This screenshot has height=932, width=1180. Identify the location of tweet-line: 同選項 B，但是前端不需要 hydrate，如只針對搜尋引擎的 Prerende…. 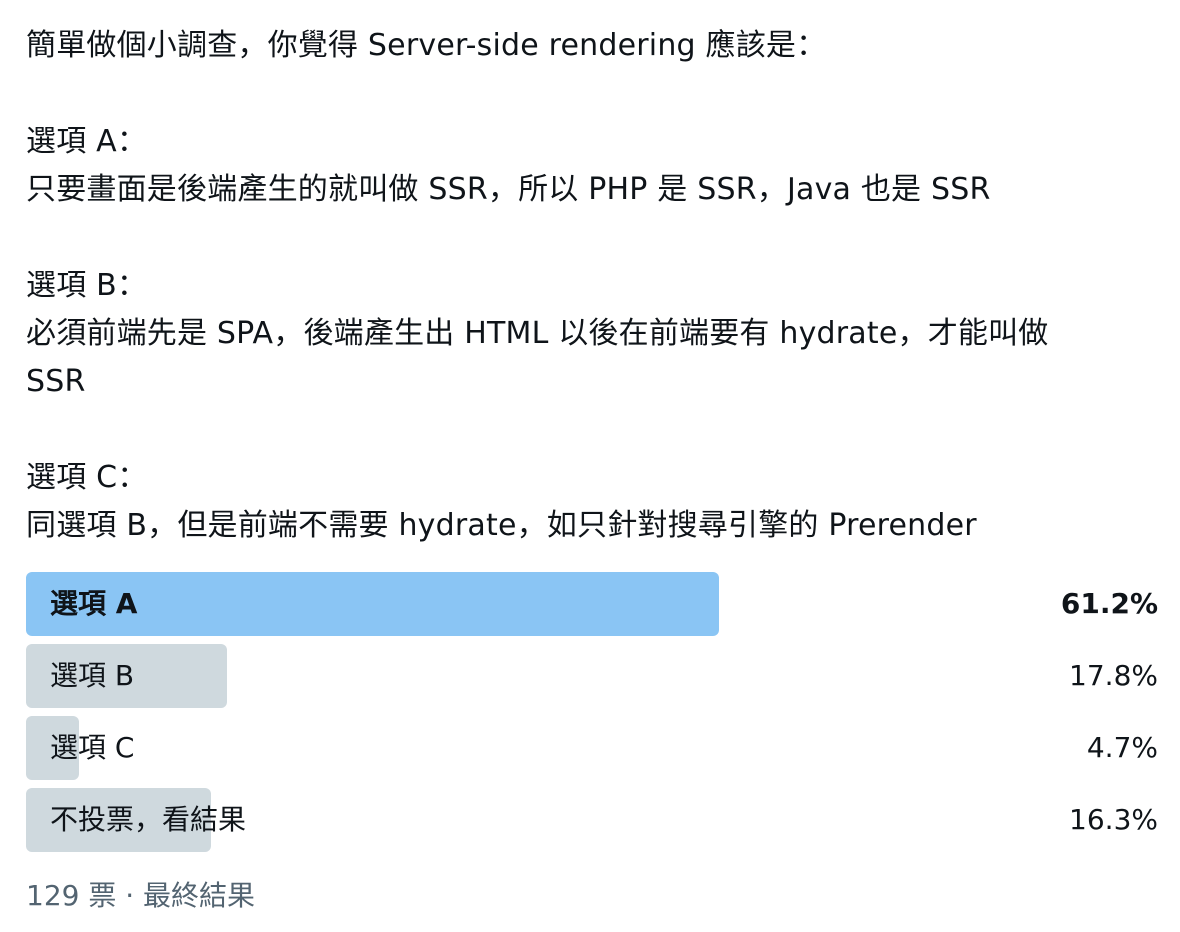
(501, 525).